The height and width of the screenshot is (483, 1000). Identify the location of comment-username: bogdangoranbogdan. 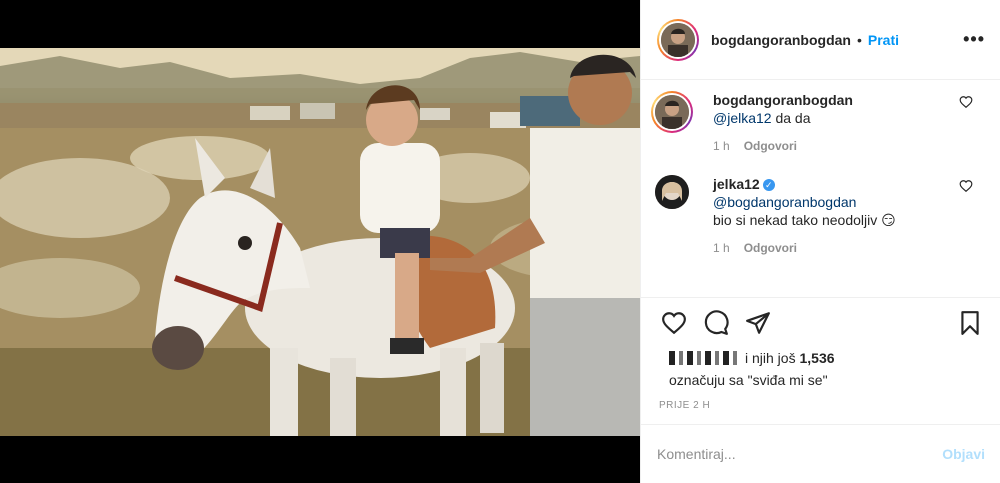
(783, 100).